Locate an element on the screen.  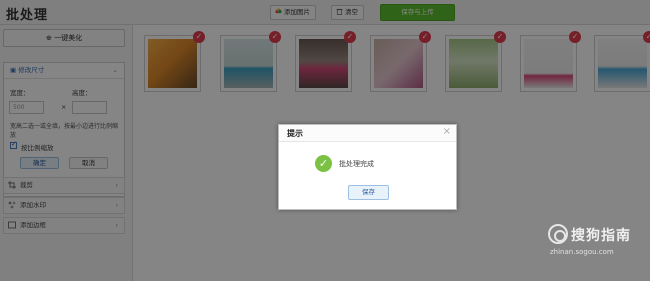
watermark-url: zhinan.sogou.com is located at coordinates (582, 252).